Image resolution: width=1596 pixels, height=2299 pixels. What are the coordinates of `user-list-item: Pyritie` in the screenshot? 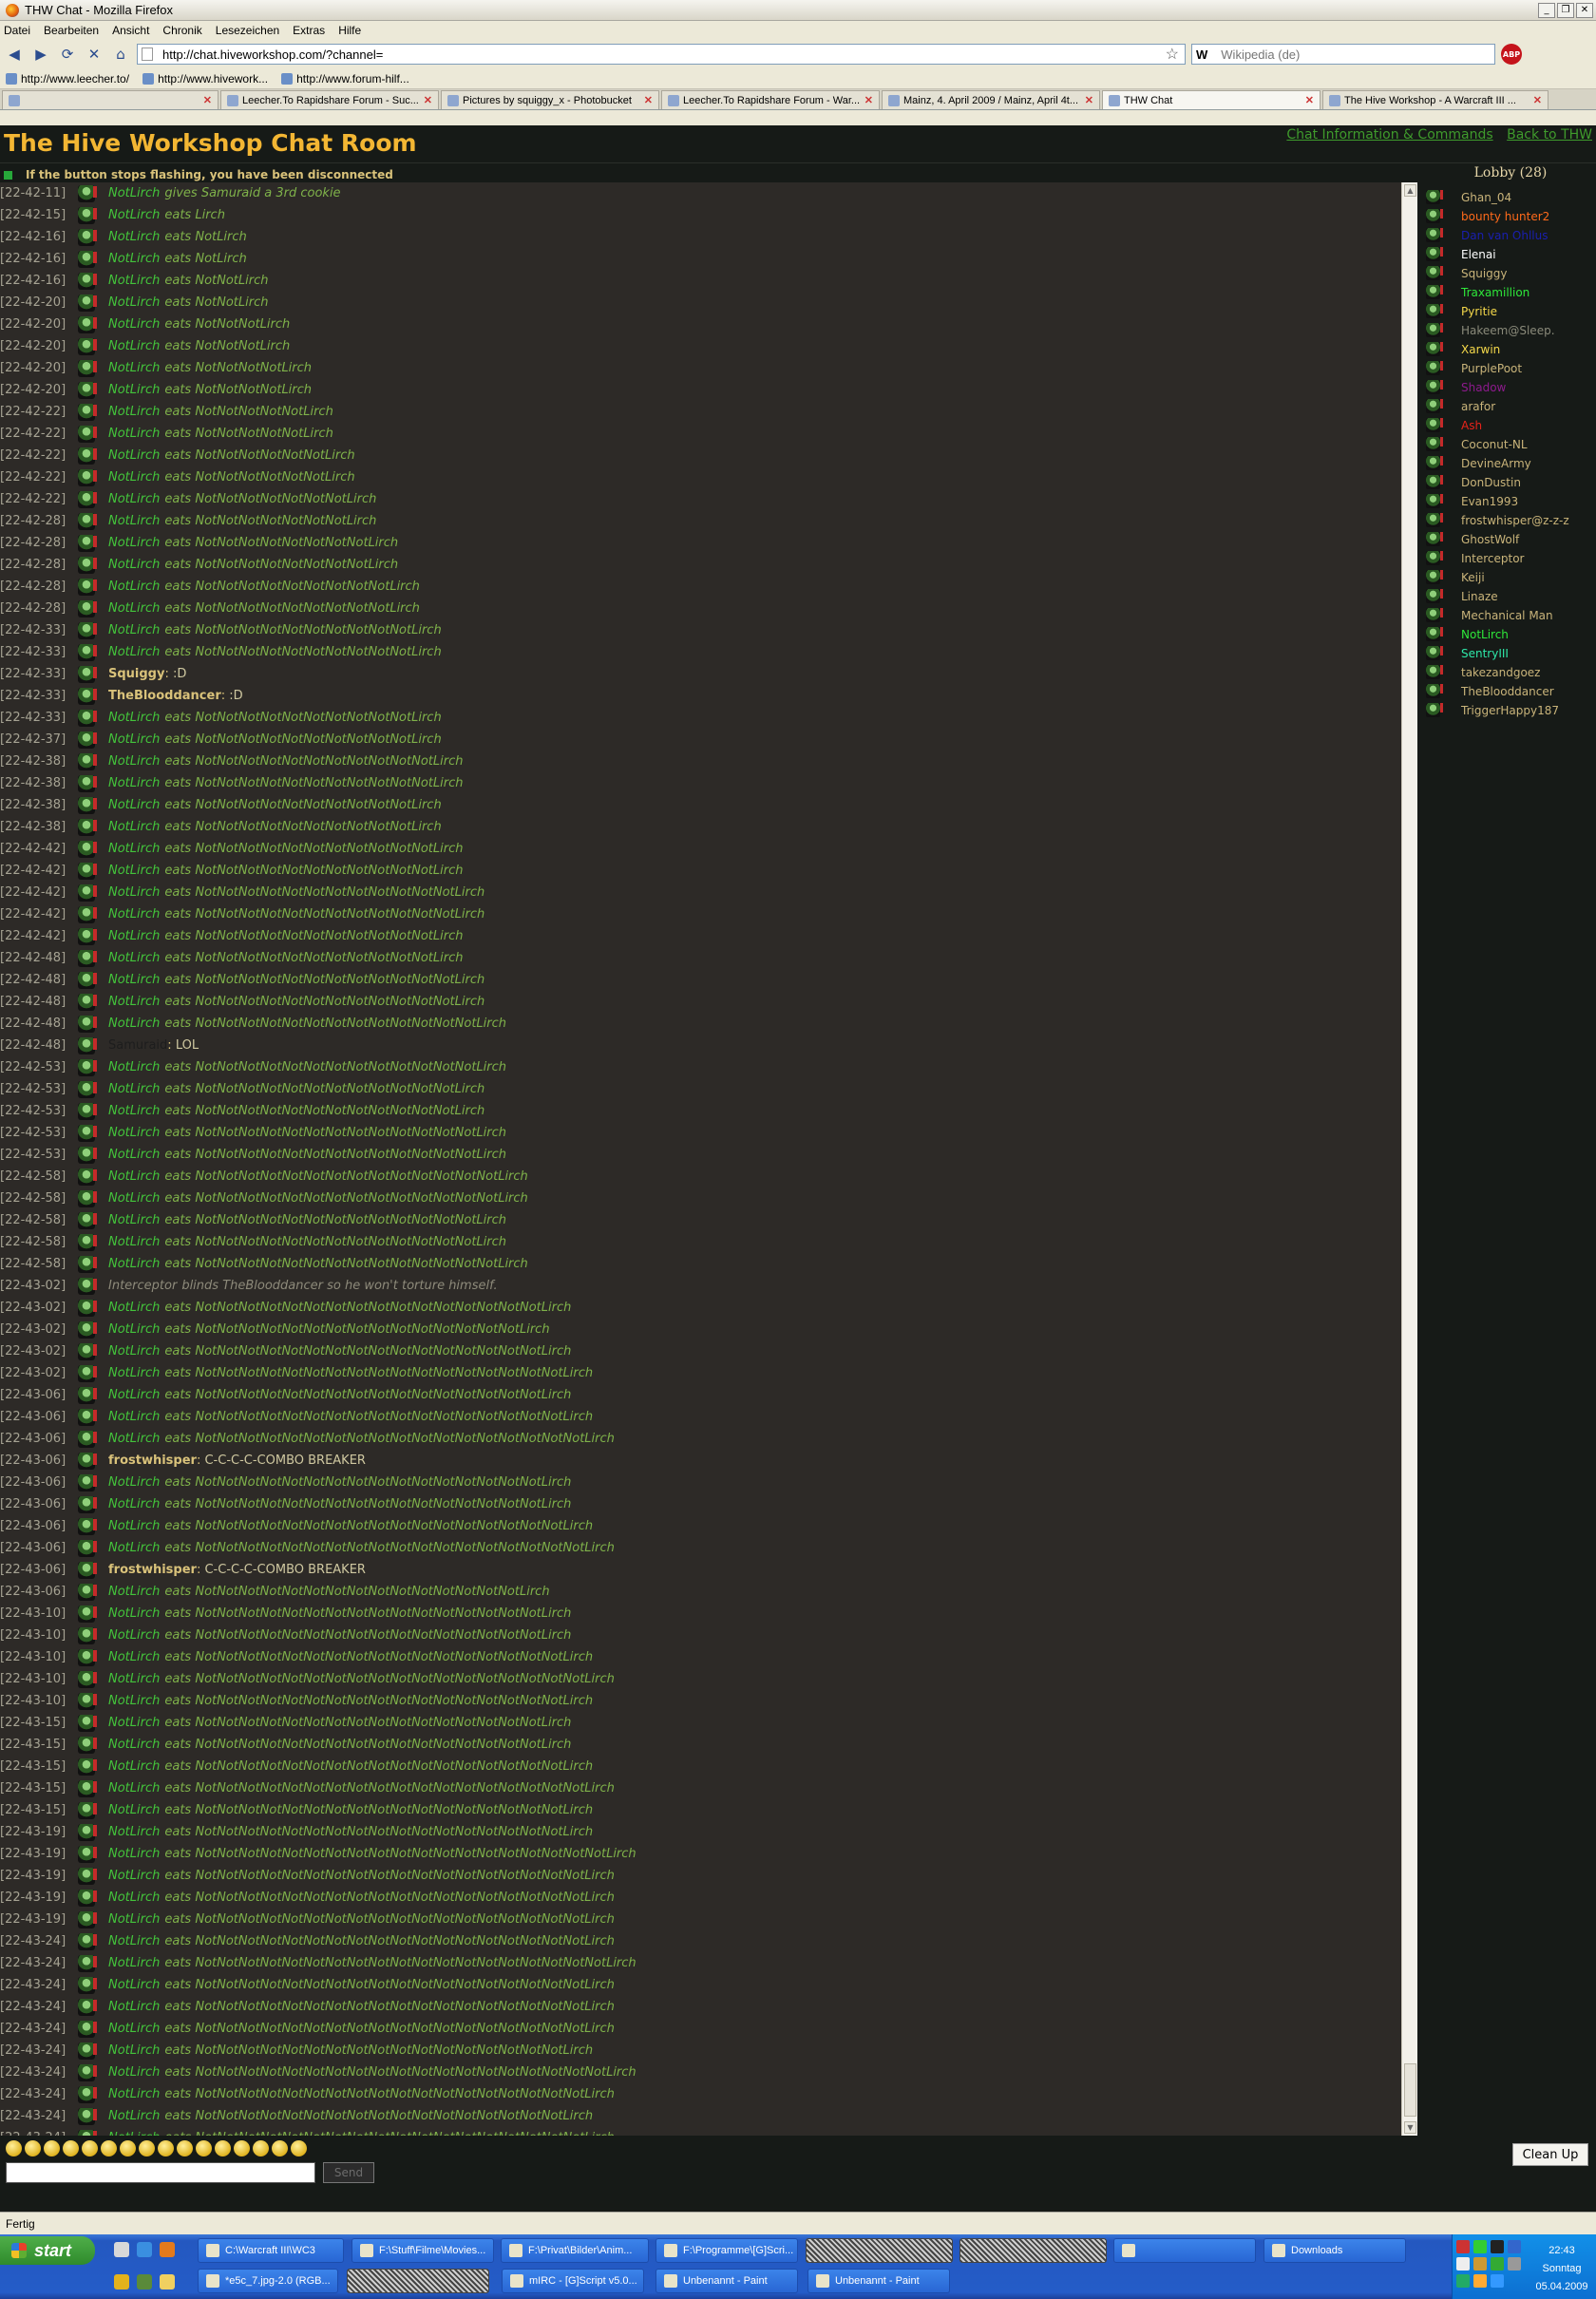 It's located at (1510, 311).